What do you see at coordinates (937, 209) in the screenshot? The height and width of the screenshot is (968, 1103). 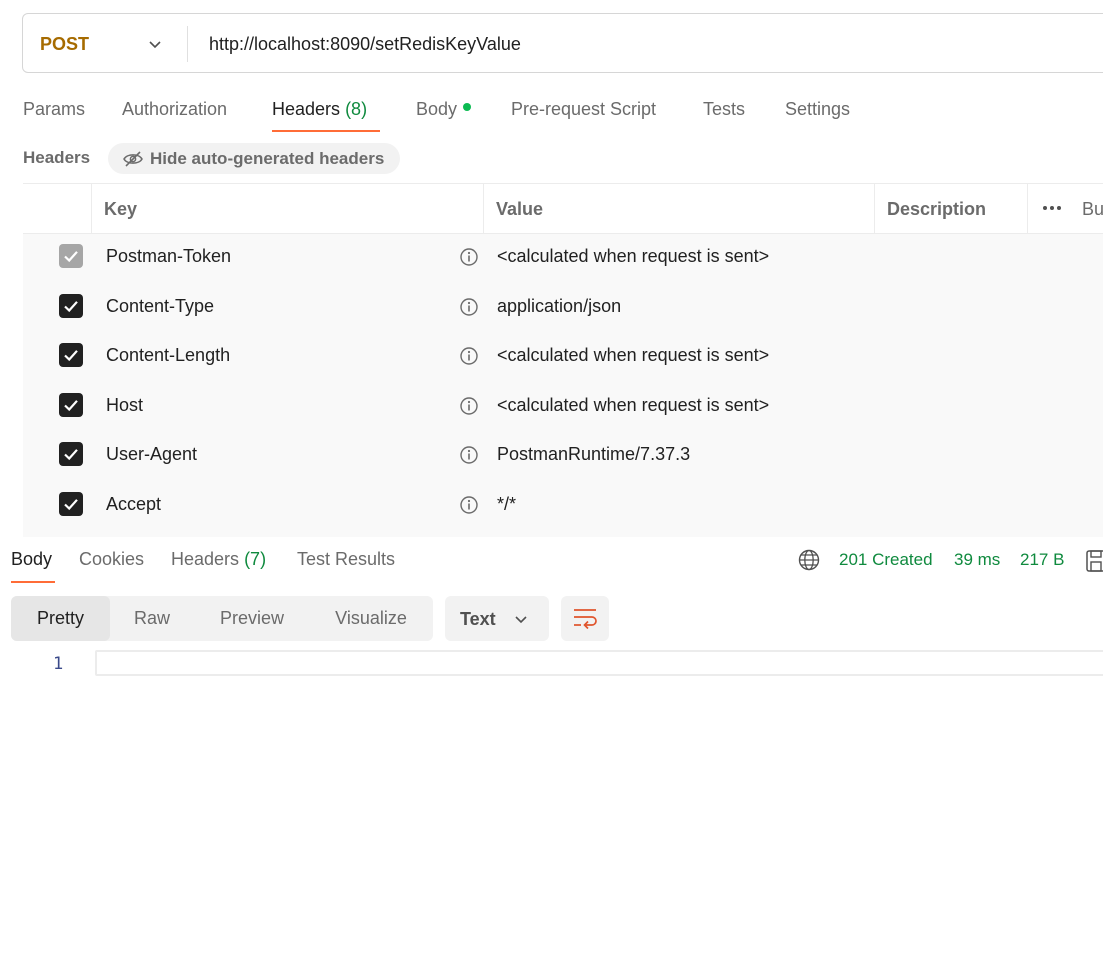 I see `column-description: Description` at bounding box center [937, 209].